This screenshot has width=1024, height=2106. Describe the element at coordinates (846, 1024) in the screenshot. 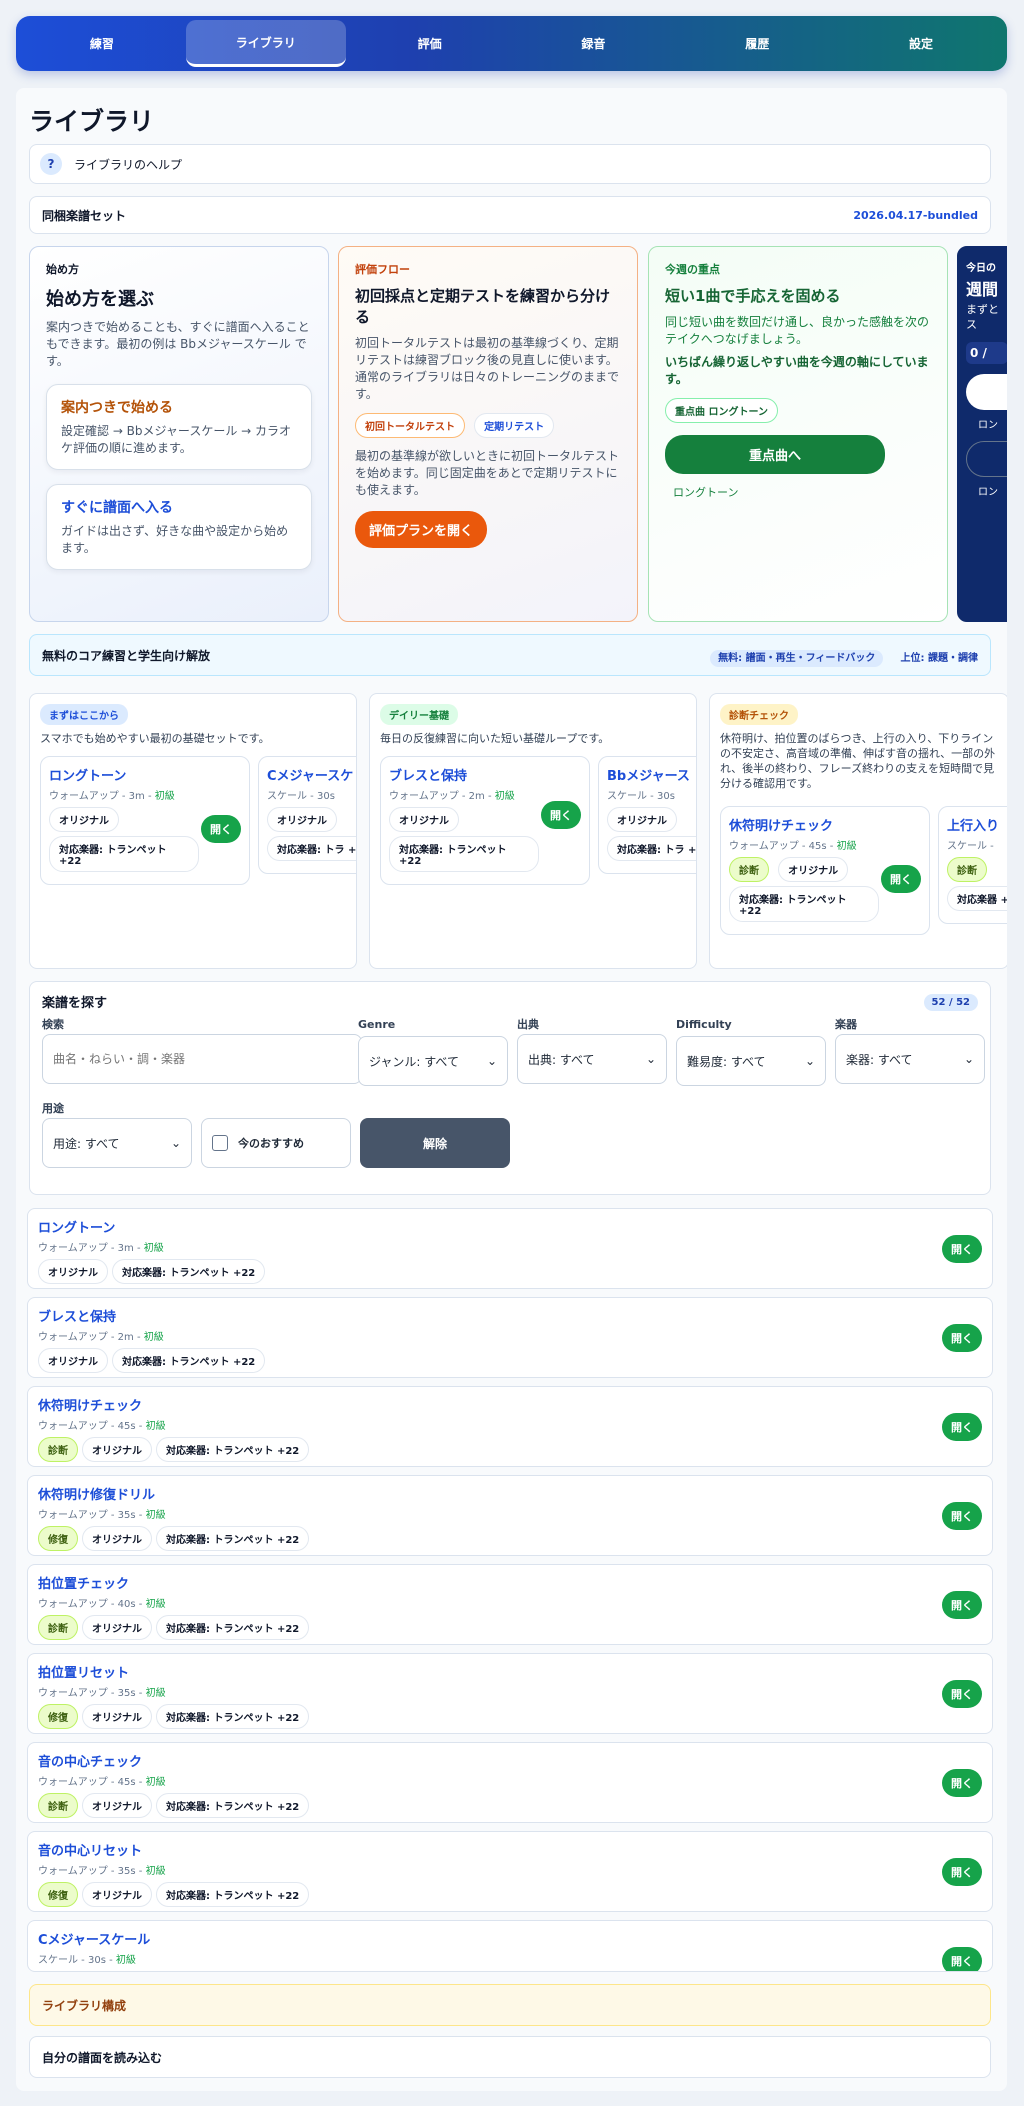

I see `instrument-label: 楽器` at that location.